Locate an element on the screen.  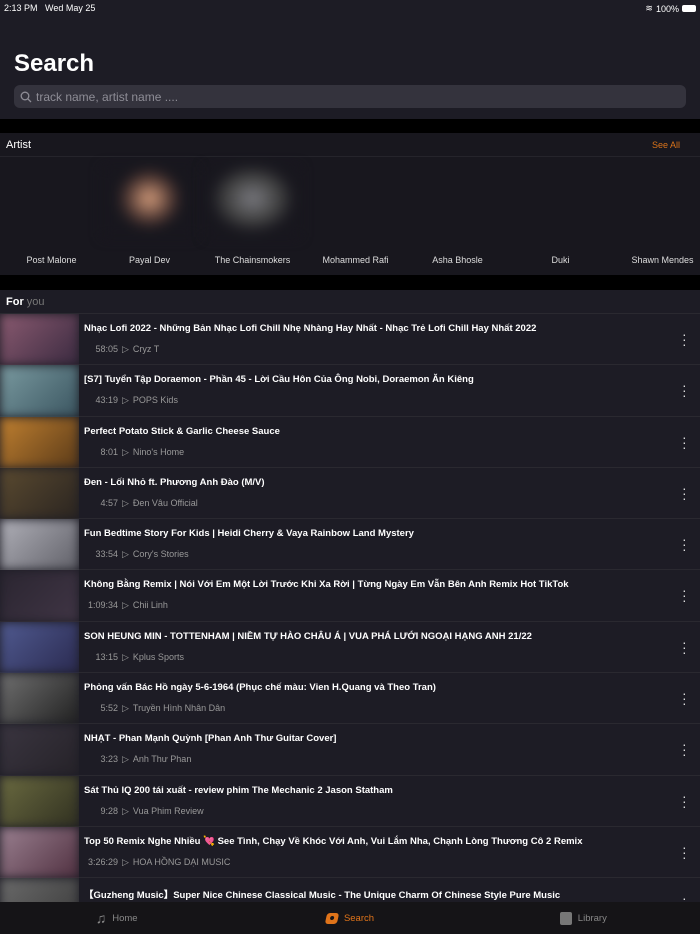
tab-bar: ♫ Home Search Library is located at coordinates (350, 918).